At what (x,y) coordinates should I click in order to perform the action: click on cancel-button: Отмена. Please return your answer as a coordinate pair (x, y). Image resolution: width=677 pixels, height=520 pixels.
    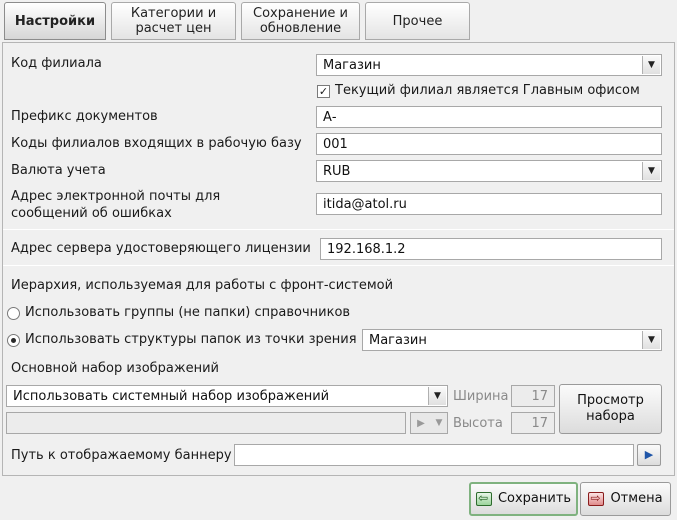
    Looking at the image, I should click on (625, 499).